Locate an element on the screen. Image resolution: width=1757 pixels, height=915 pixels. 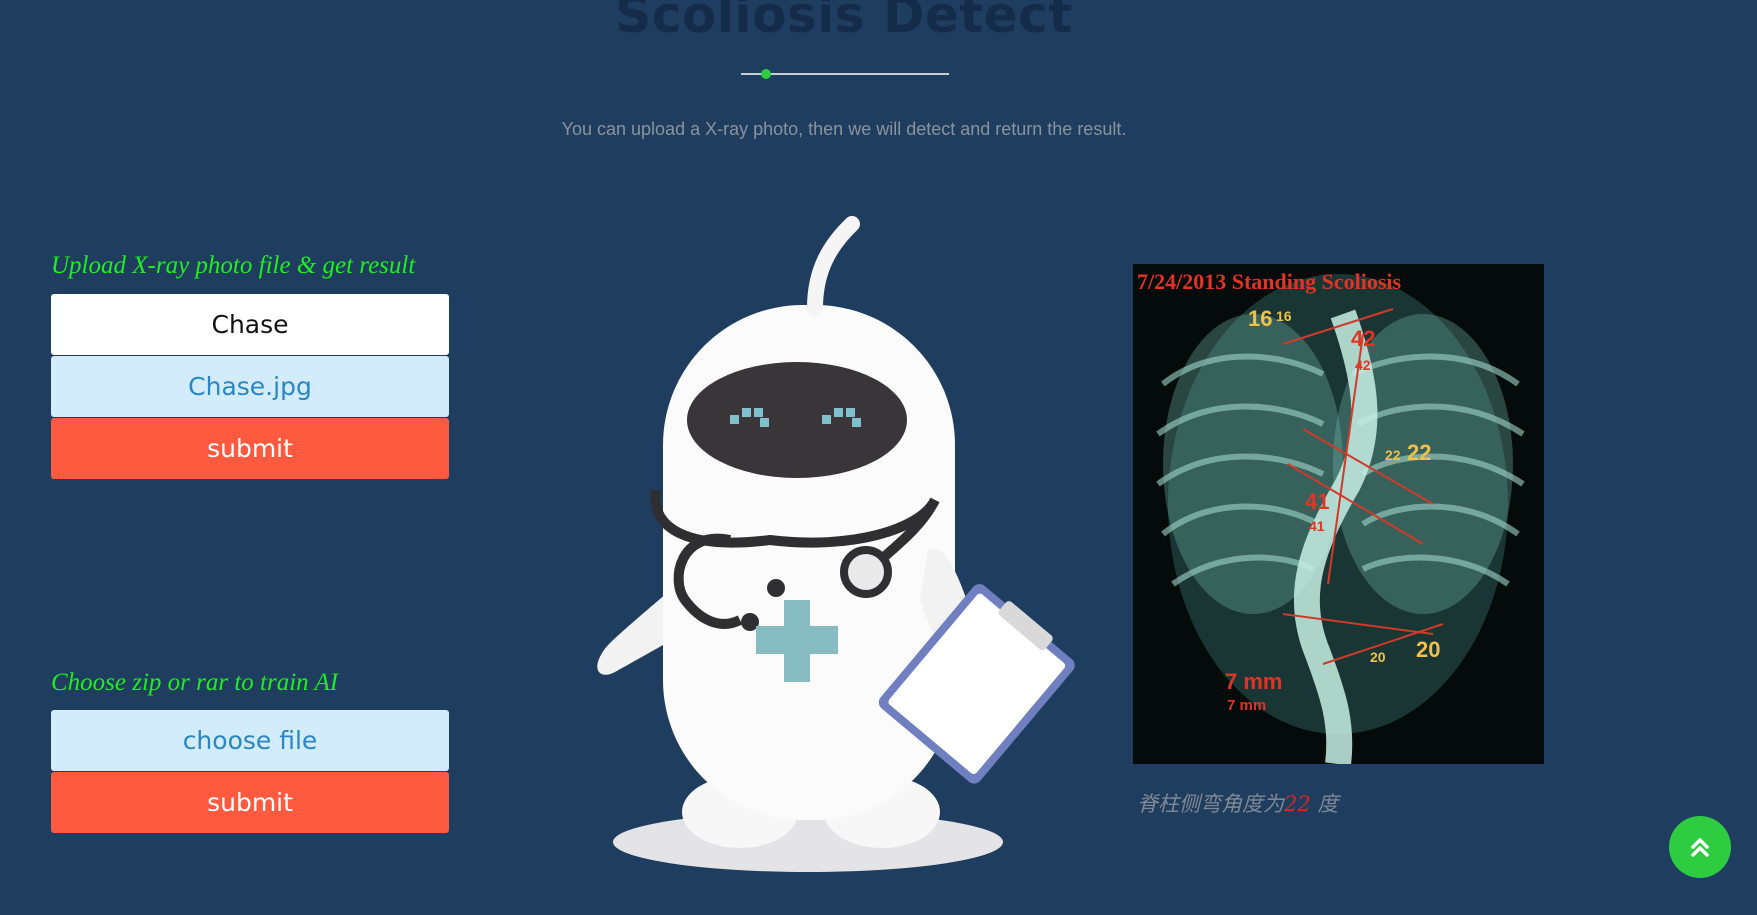
caption-suffix: 度 is located at coordinates (1324, 804).